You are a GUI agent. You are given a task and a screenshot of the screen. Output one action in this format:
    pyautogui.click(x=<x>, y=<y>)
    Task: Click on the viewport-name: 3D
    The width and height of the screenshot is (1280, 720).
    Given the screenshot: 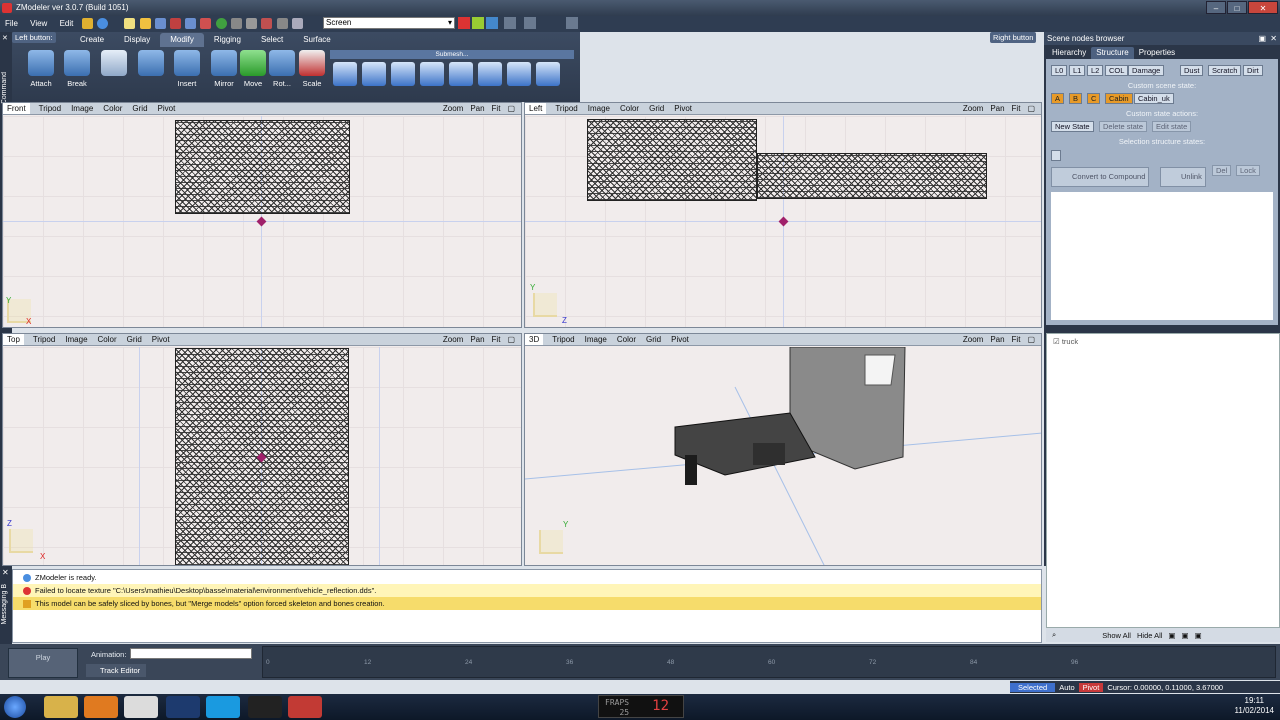 What is the action you would take?
    pyautogui.click(x=534, y=339)
    